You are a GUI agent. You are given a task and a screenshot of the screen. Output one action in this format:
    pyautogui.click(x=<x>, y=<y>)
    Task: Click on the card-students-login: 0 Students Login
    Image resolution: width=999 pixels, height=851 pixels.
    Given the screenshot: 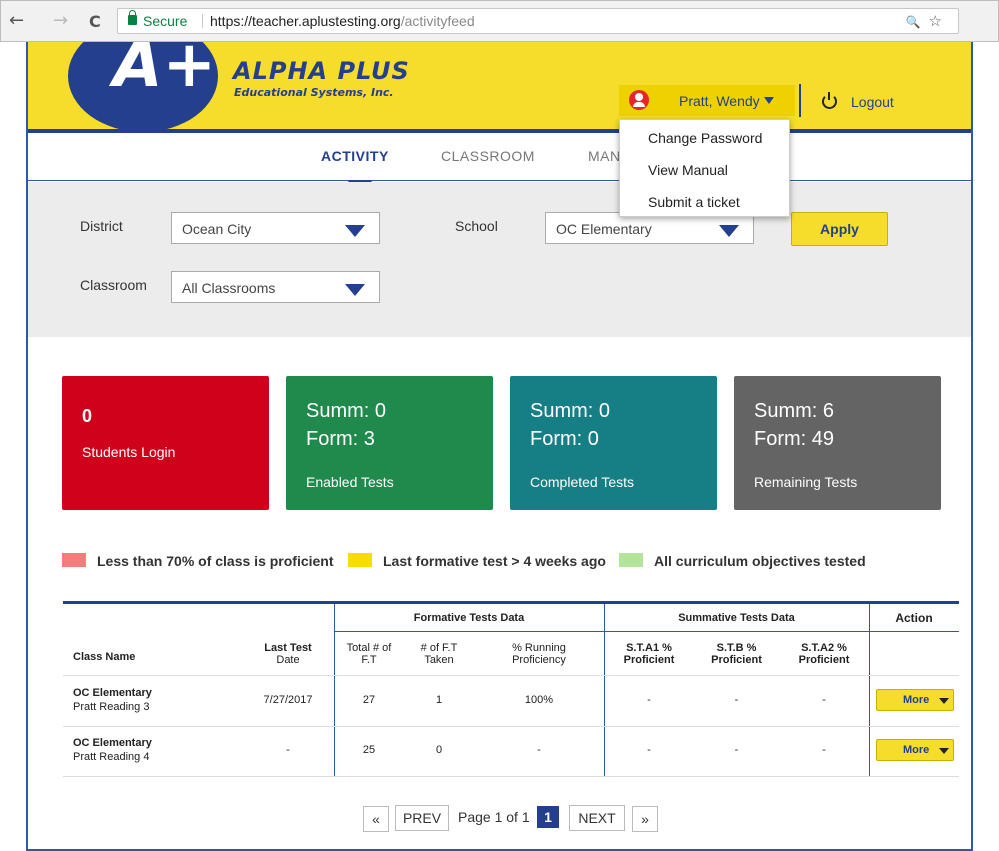 What is the action you would take?
    pyautogui.click(x=165, y=443)
    